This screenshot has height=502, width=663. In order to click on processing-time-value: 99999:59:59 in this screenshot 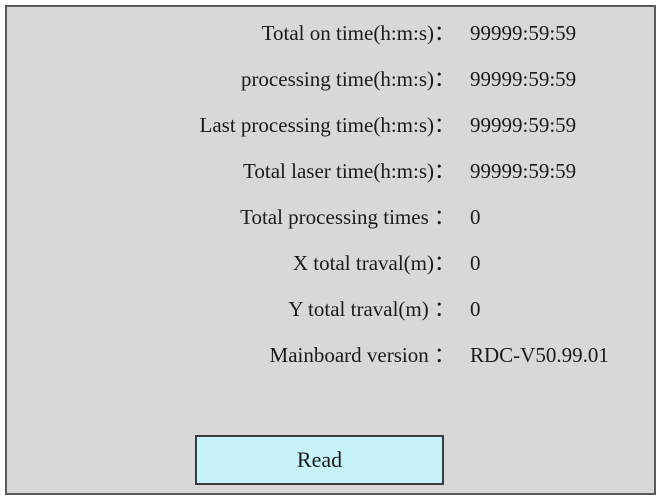, I will do `click(523, 79)`.